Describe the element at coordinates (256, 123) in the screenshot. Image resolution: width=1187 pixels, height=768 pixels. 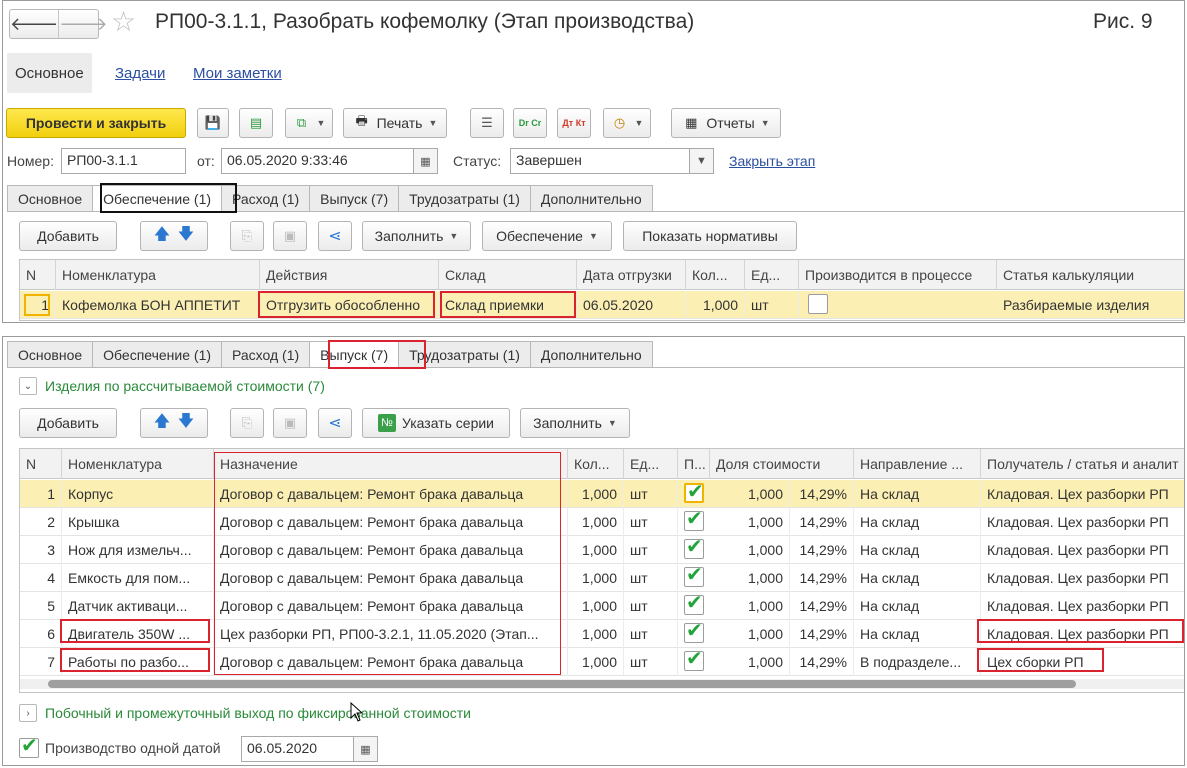
I see `post-button: ▤` at that location.